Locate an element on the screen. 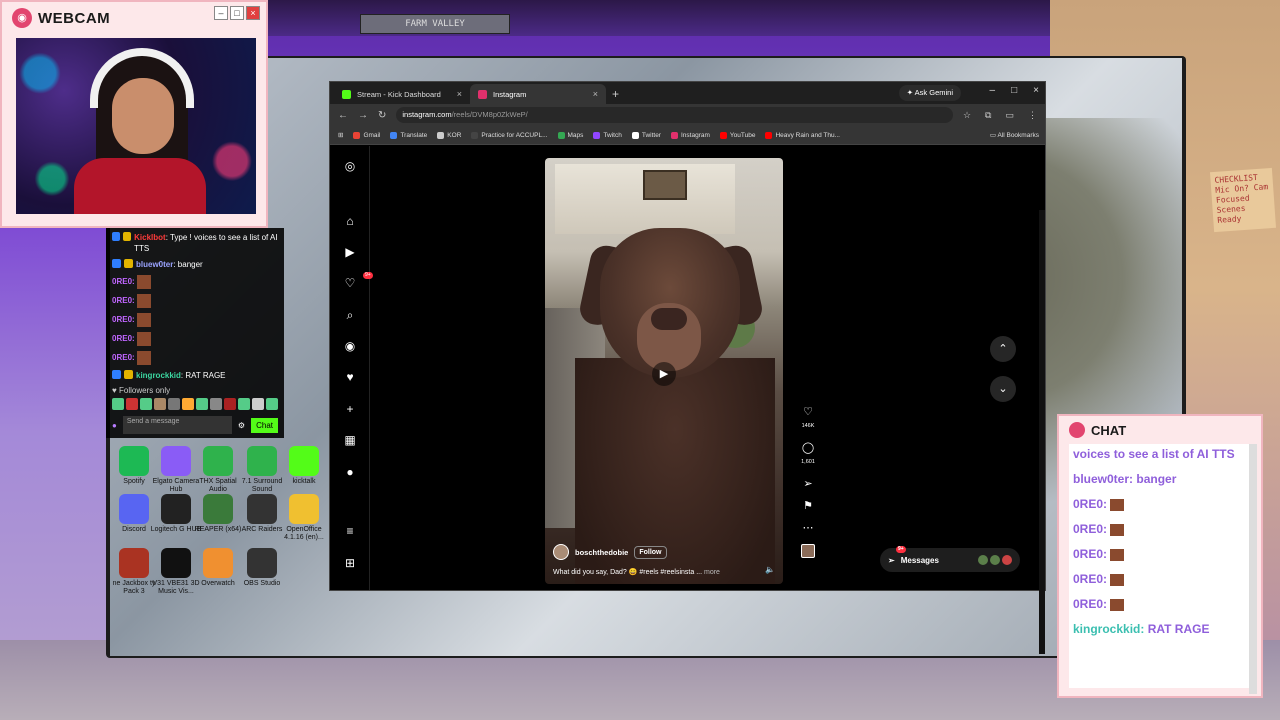 This screenshot has height=720, width=1280. play-icon: ▶ is located at coordinates (664, 374).